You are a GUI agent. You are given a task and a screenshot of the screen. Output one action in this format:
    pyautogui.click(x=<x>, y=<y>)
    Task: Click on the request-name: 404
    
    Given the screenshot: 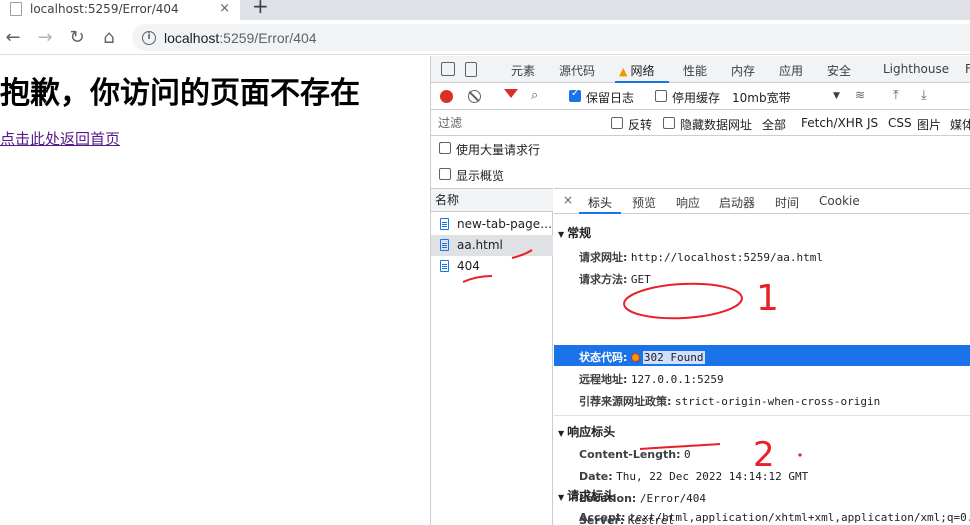 What is the action you would take?
    pyautogui.click(x=468, y=266)
    